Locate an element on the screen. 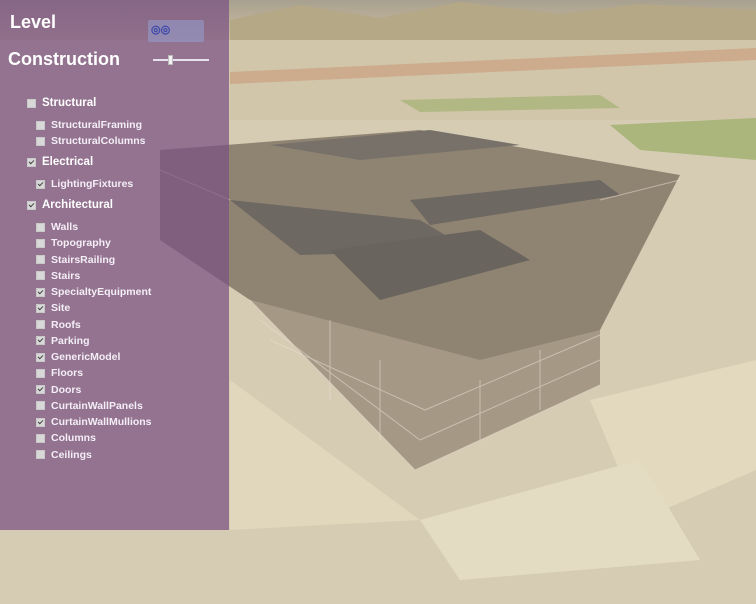 This screenshot has width=756, height=604. mountains is located at coordinates (493, 21).